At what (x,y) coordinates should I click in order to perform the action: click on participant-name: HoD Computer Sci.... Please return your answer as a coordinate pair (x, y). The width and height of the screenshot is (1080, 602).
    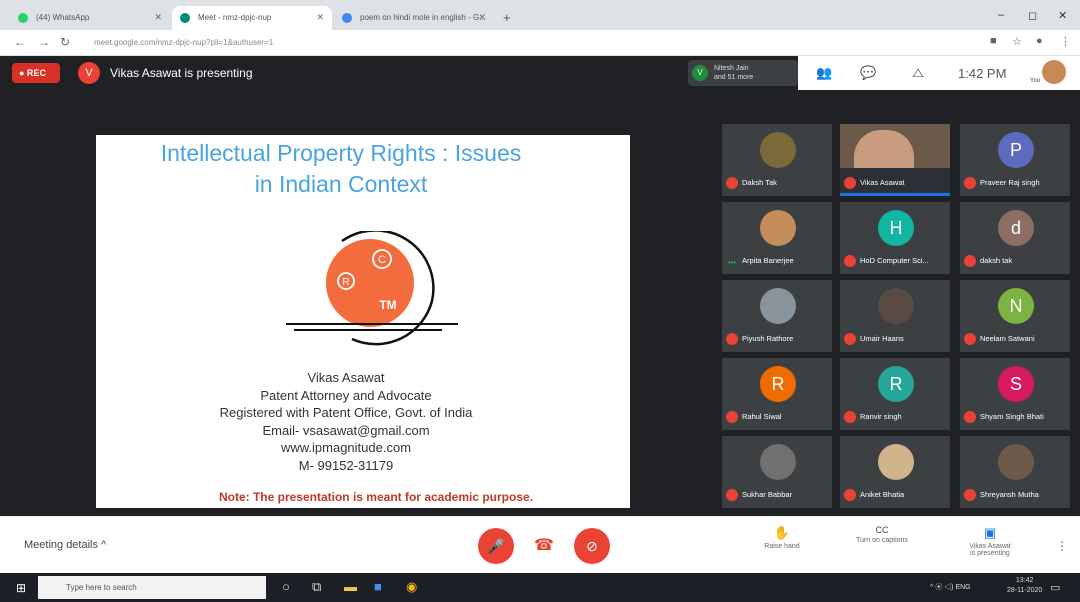
    Looking at the image, I should click on (894, 260).